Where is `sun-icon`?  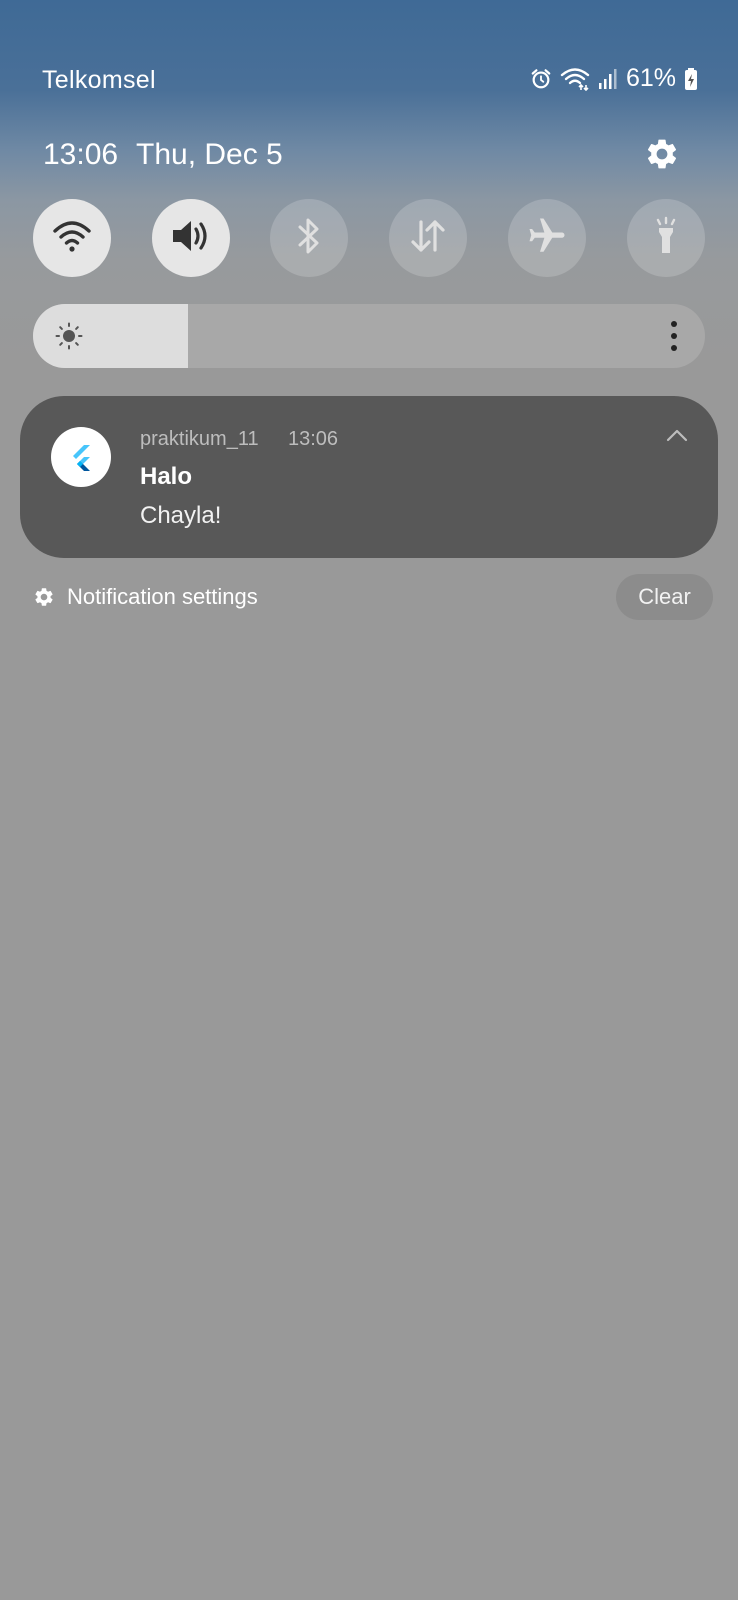 sun-icon is located at coordinates (69, 336).